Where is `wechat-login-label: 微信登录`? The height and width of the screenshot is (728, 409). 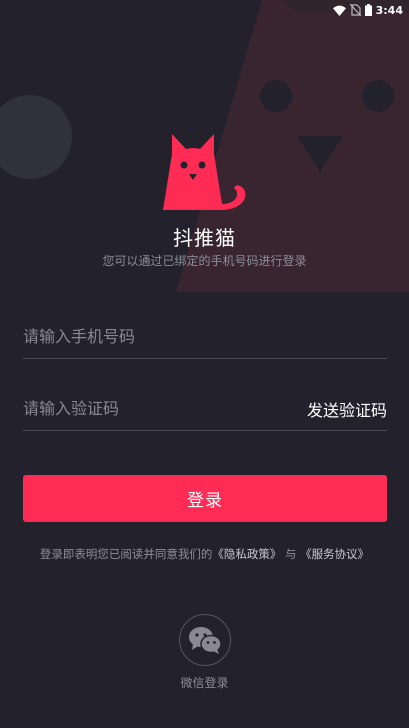
wechat-login-label: 微信登录 is located at coordinates (204, 683).